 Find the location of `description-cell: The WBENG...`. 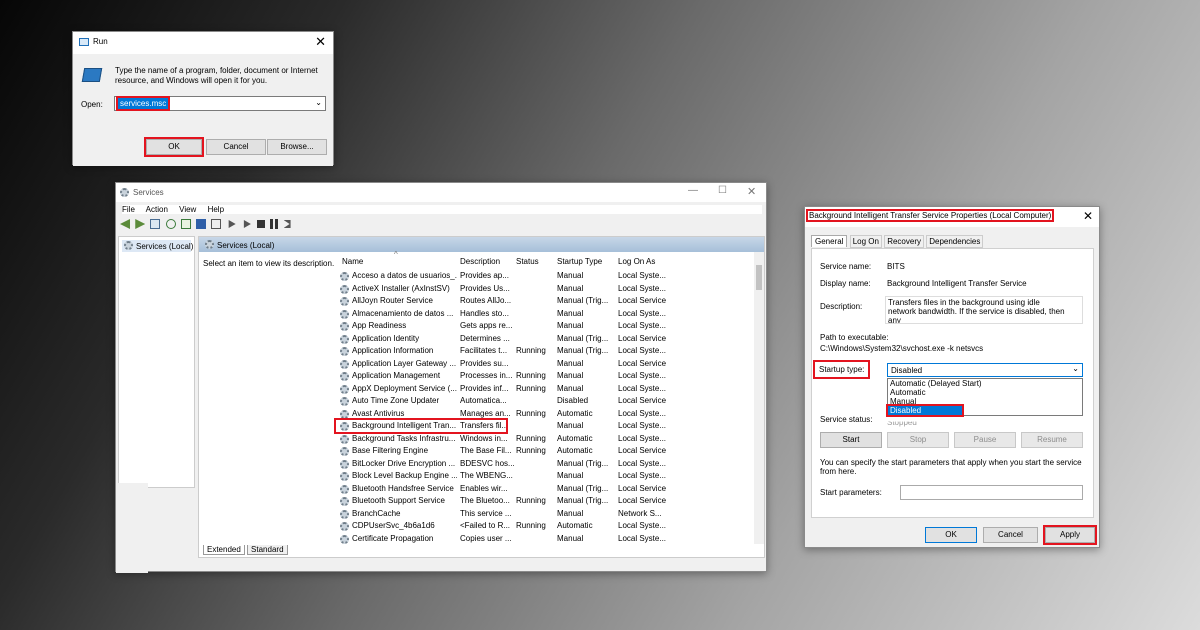

description-cell: The WBENG... is located at coordinates (486, 475).